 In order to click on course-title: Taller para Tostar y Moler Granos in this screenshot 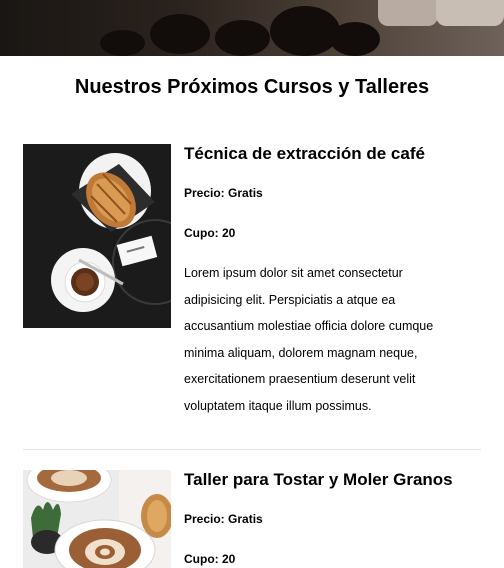, I will do `click(318, 479)`.